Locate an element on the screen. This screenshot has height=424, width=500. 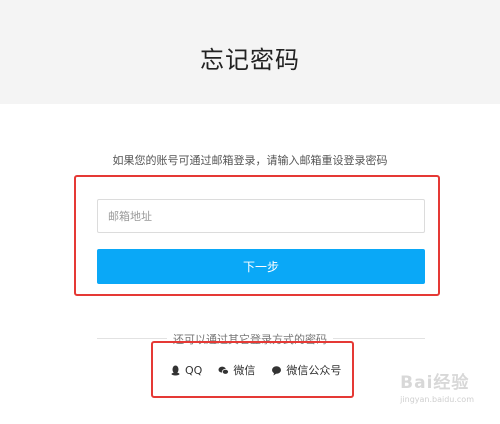
links-highlight-box is located at coordinates (252, 369).